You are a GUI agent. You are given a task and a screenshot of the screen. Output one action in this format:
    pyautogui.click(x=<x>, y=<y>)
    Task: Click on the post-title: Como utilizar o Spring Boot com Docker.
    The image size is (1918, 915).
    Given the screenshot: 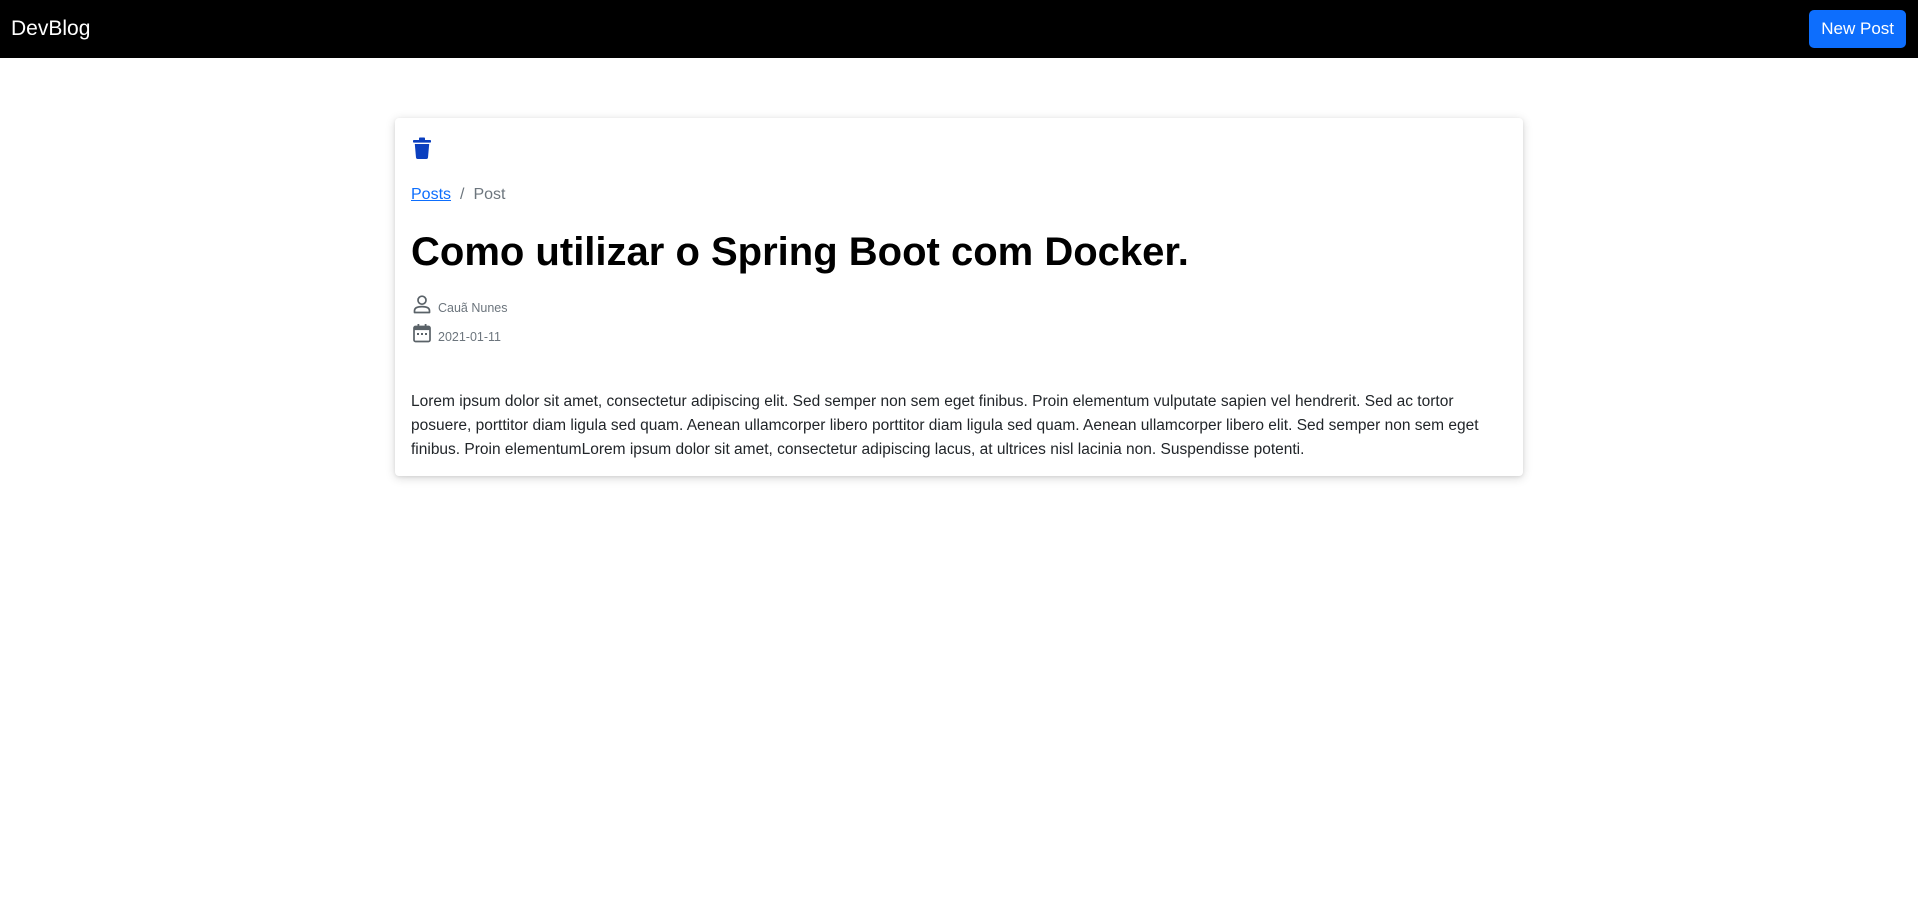 What is the action you would take?
    pyautogui.click(x=800, y=252)
    